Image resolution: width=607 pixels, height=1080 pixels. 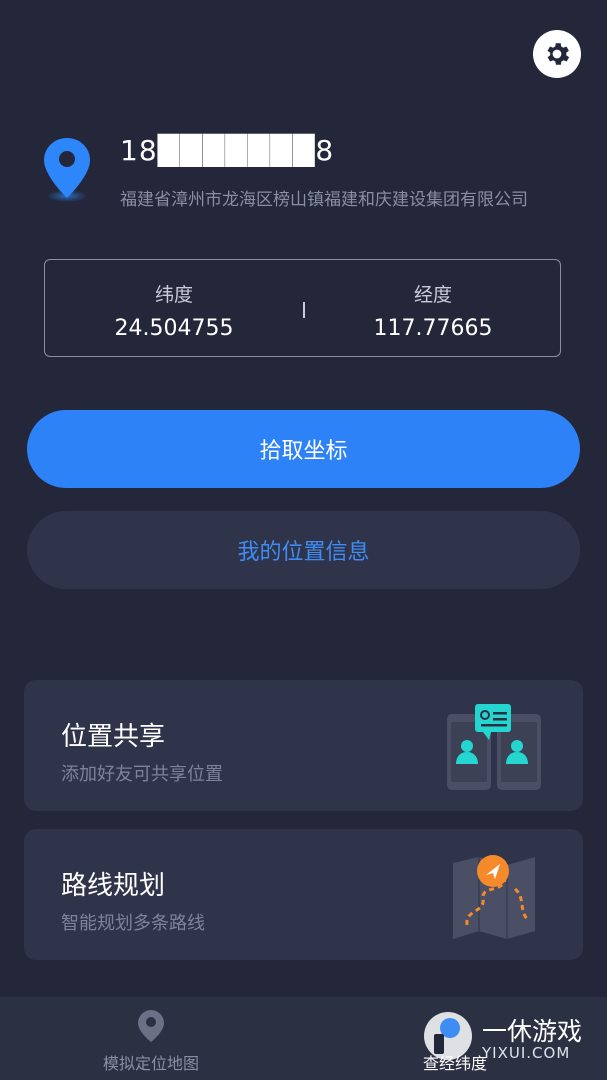 I want to click on address-text: 福建省漳州市龙海区榜山镇福建和庆建设集团有限公司, so click(x=324, y=200).